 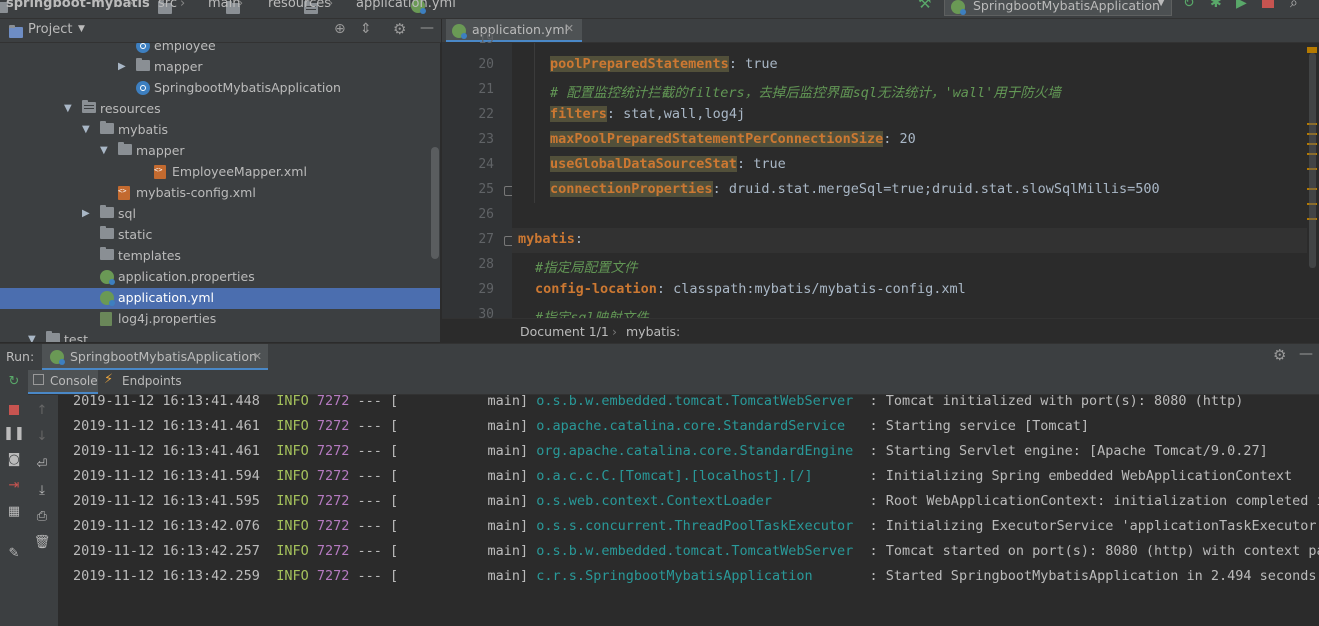 What do you see at coordinates (299, 5) in the screenshot?
I see `breadcrumb-resources: resources` at bounding box center [299, 5].